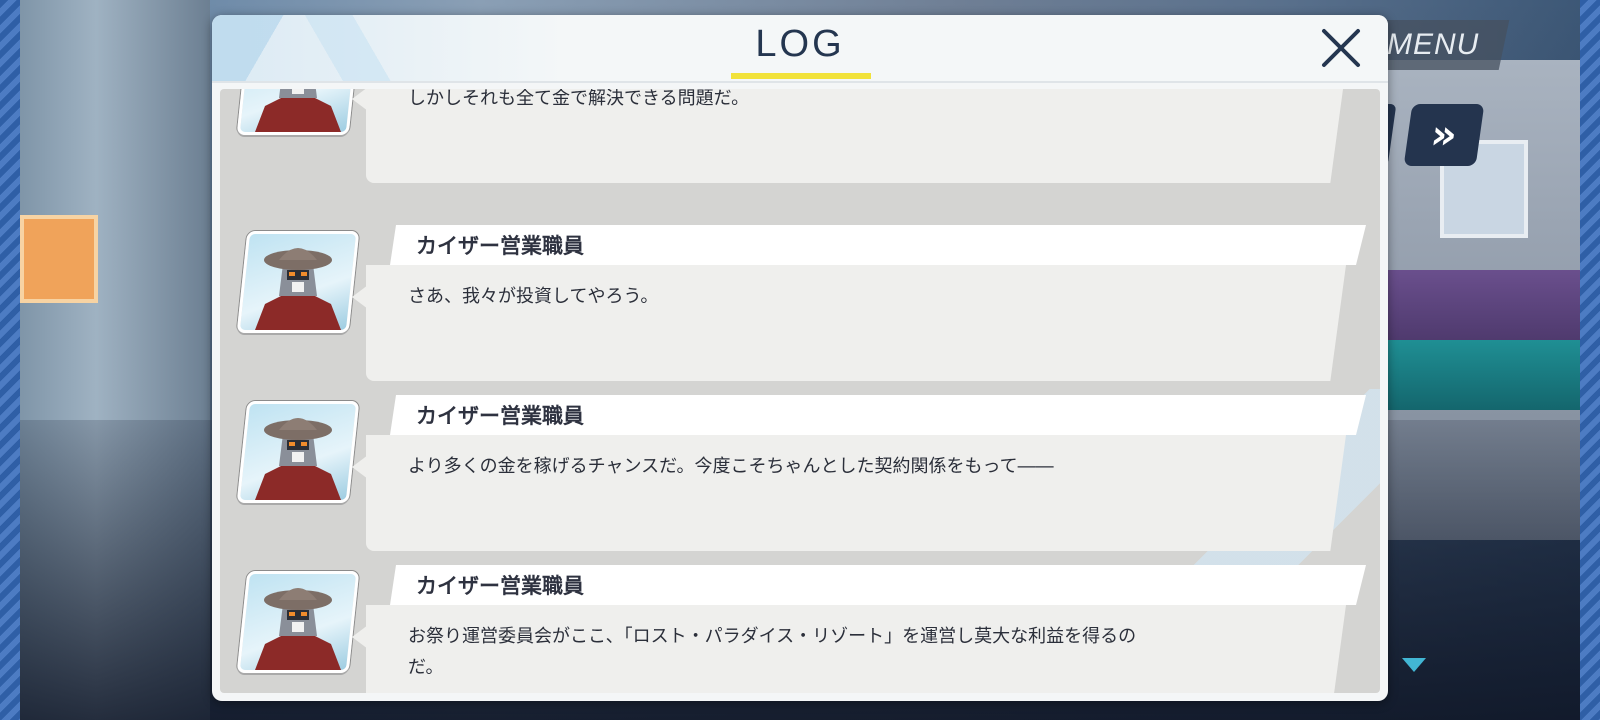 This screenshot has width=1600, height=720. I want to click on dialogue-text: より多くの金を稼げるチャンスだ。今度こそちゃんとした契約関係をもって――, so click(808, 466).